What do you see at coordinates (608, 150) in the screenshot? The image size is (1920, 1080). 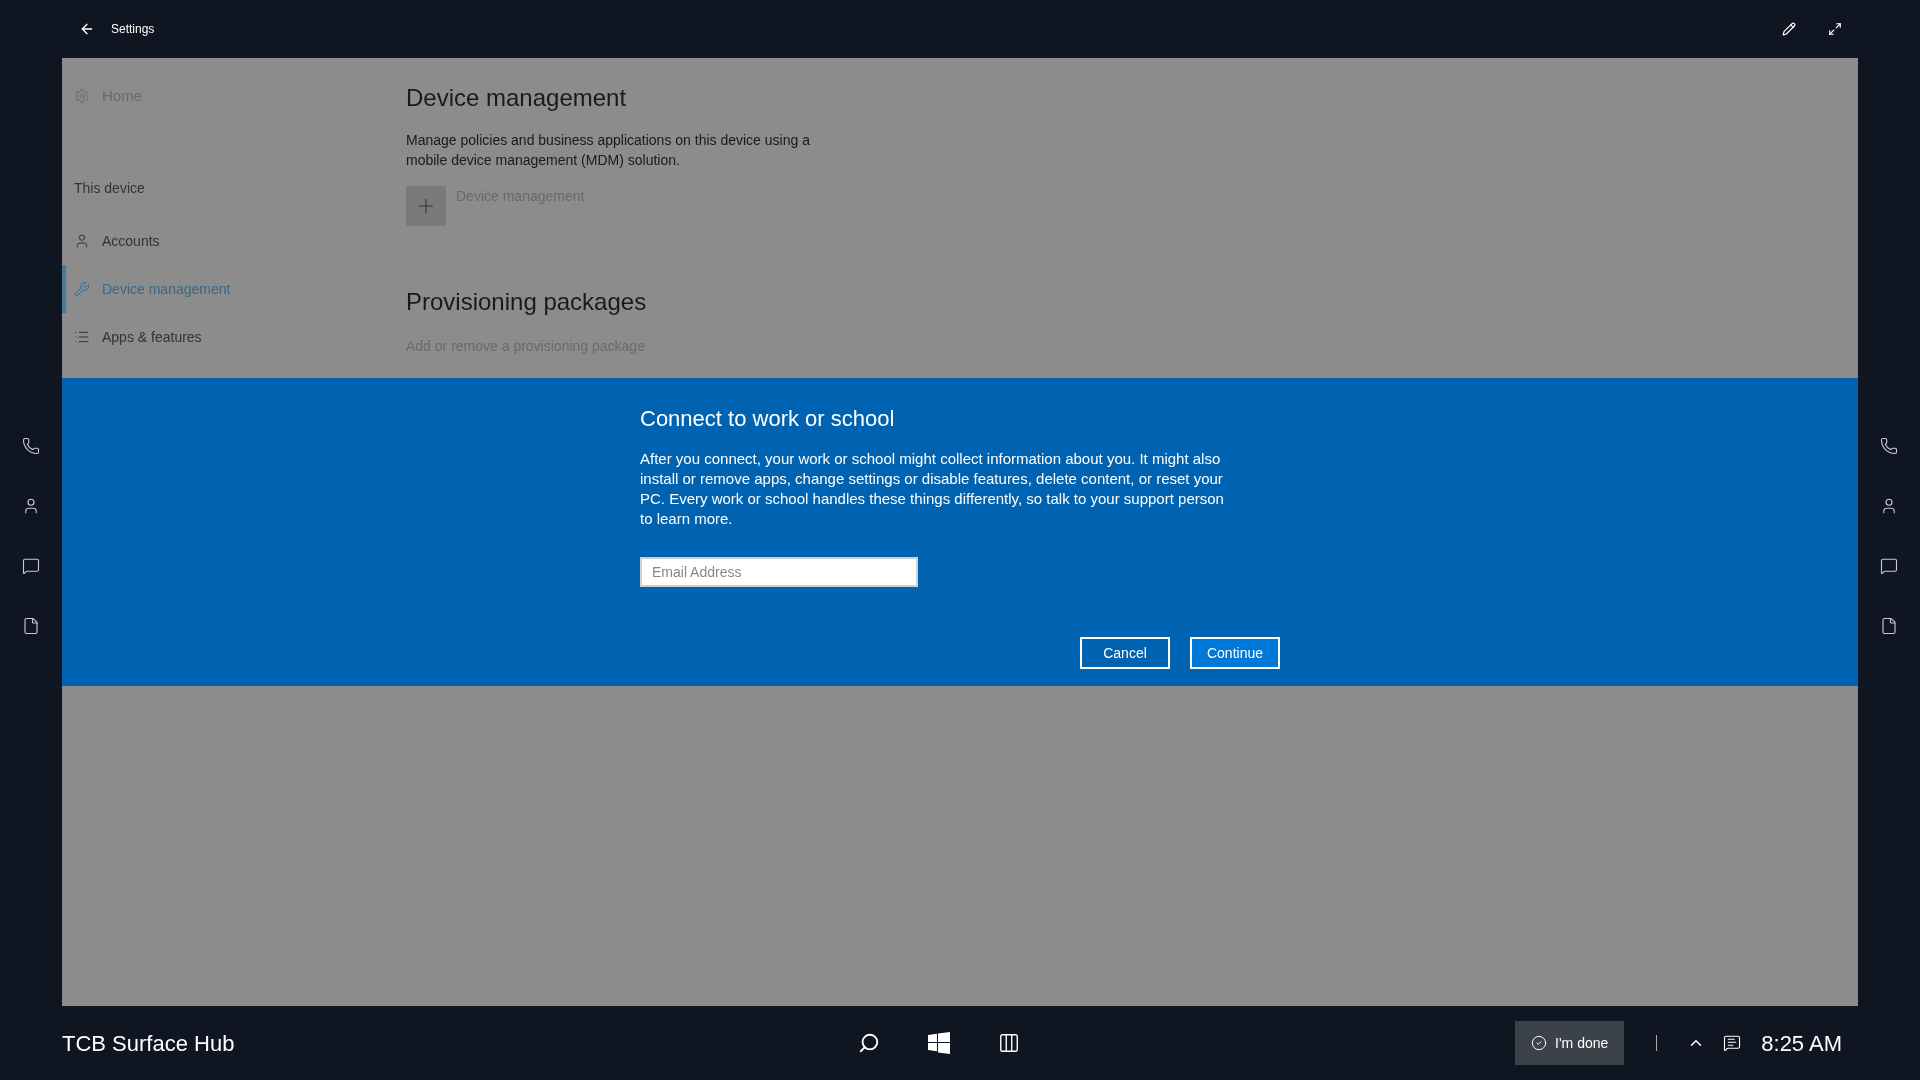 I see `description: Manage policies and business applications on this device using a mobile device management (MDM) solution.` at bounding box center [608, 150].